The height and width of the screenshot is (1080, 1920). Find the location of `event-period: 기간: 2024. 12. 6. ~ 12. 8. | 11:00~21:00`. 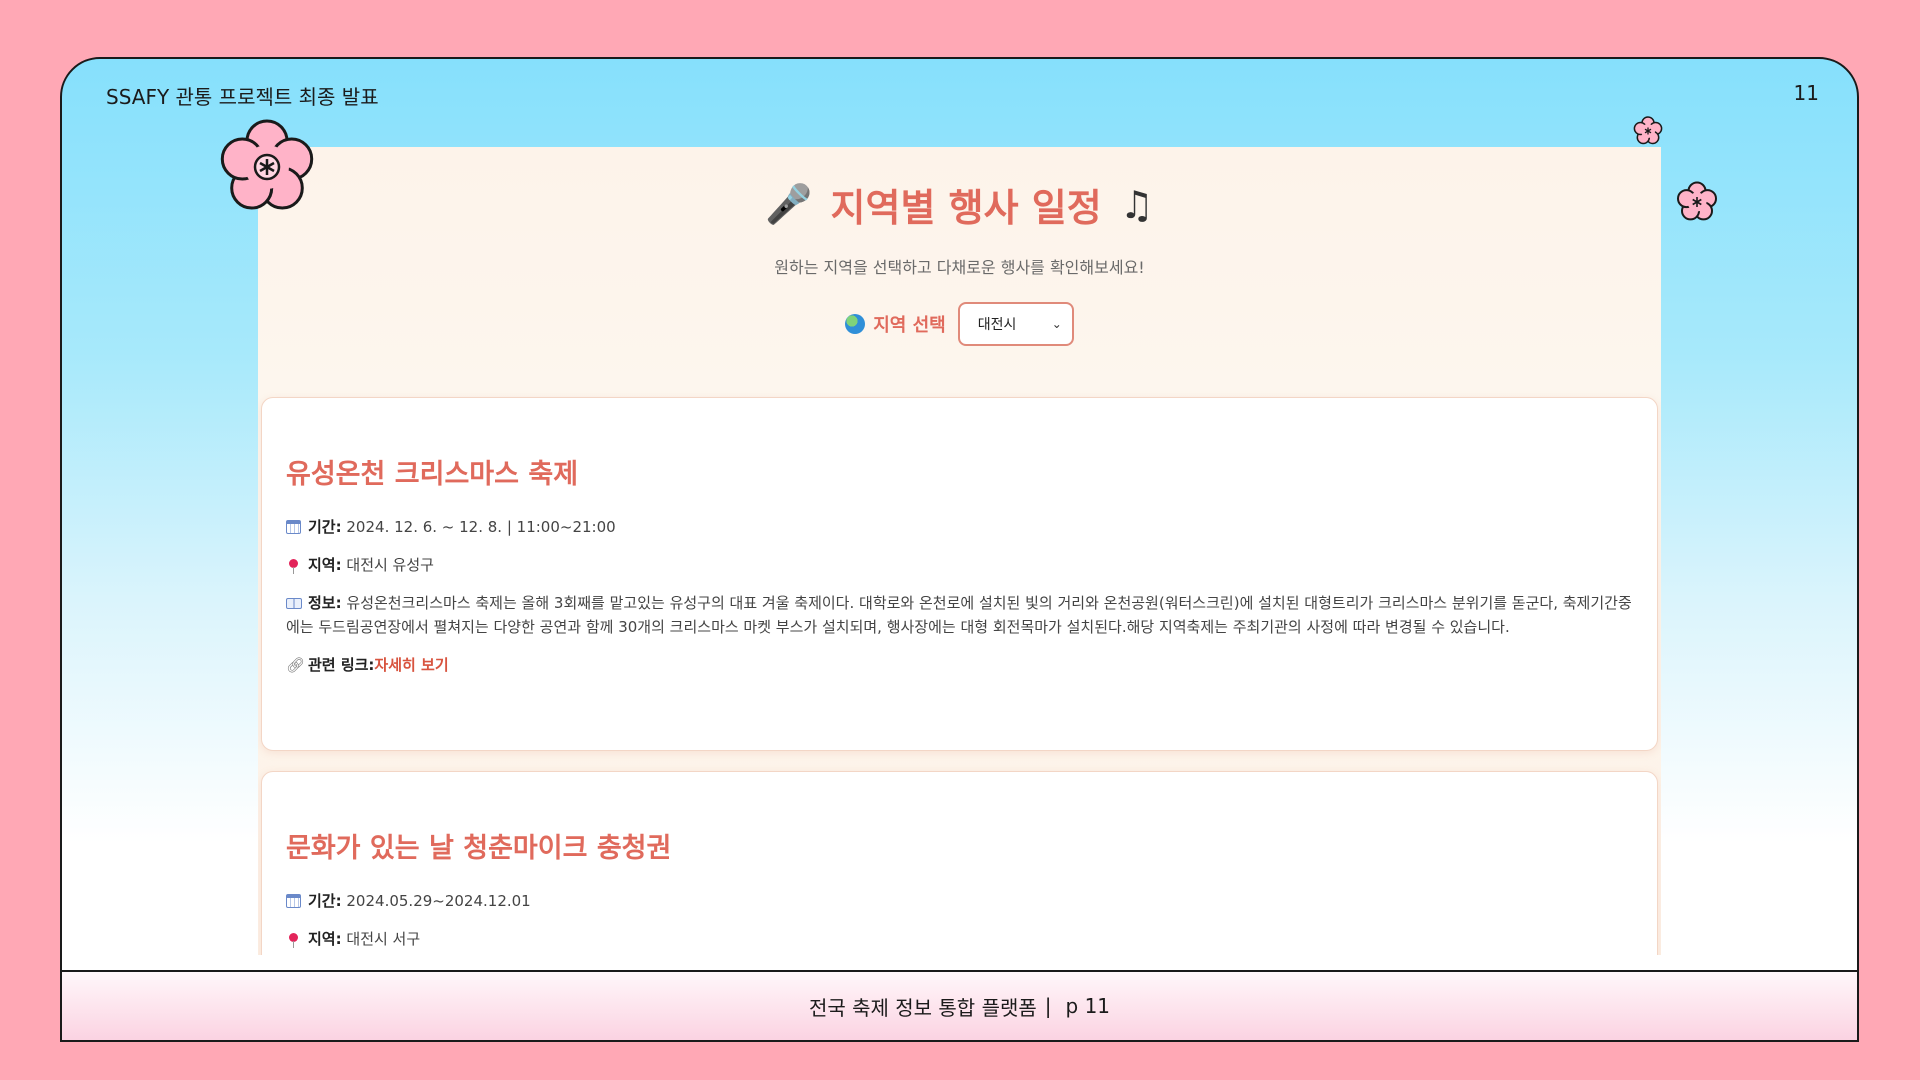

event-period: 기간: 2024. 12. 6. ~ 12. 8. | 11:00~21:00 is located at coordinates (959, 527).